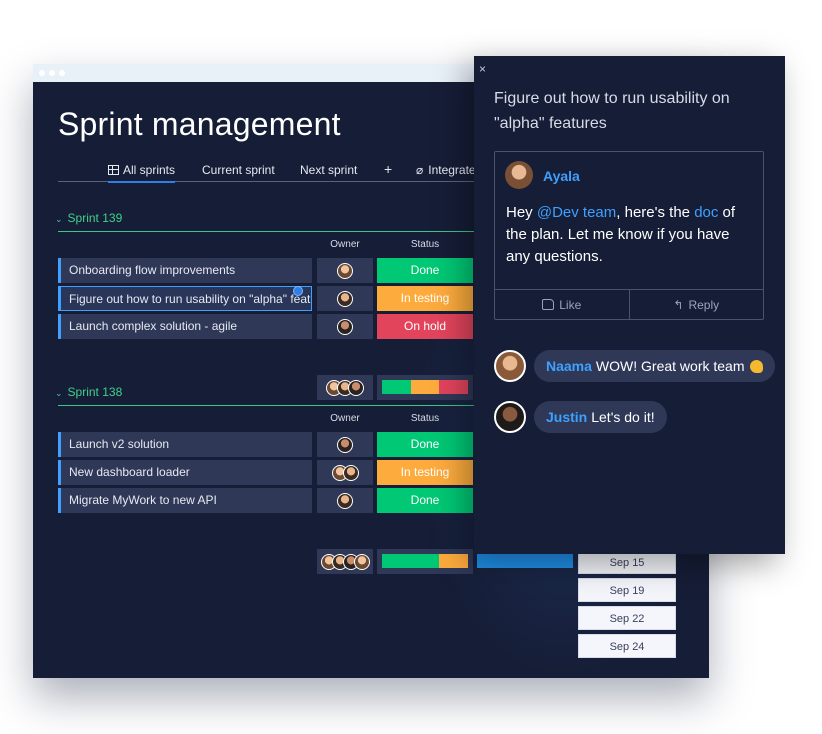 The image size is (822, 734). Describe the element at coordinates (525, 561) in the screenshot. I see `timeline-bar` at that location.